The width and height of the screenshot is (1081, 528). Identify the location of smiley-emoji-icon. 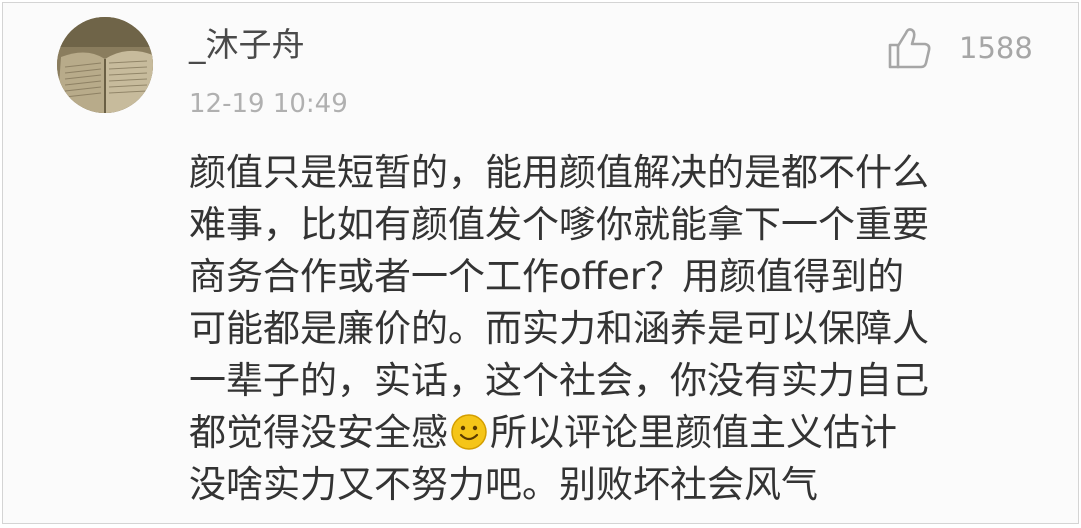
(469, 432).